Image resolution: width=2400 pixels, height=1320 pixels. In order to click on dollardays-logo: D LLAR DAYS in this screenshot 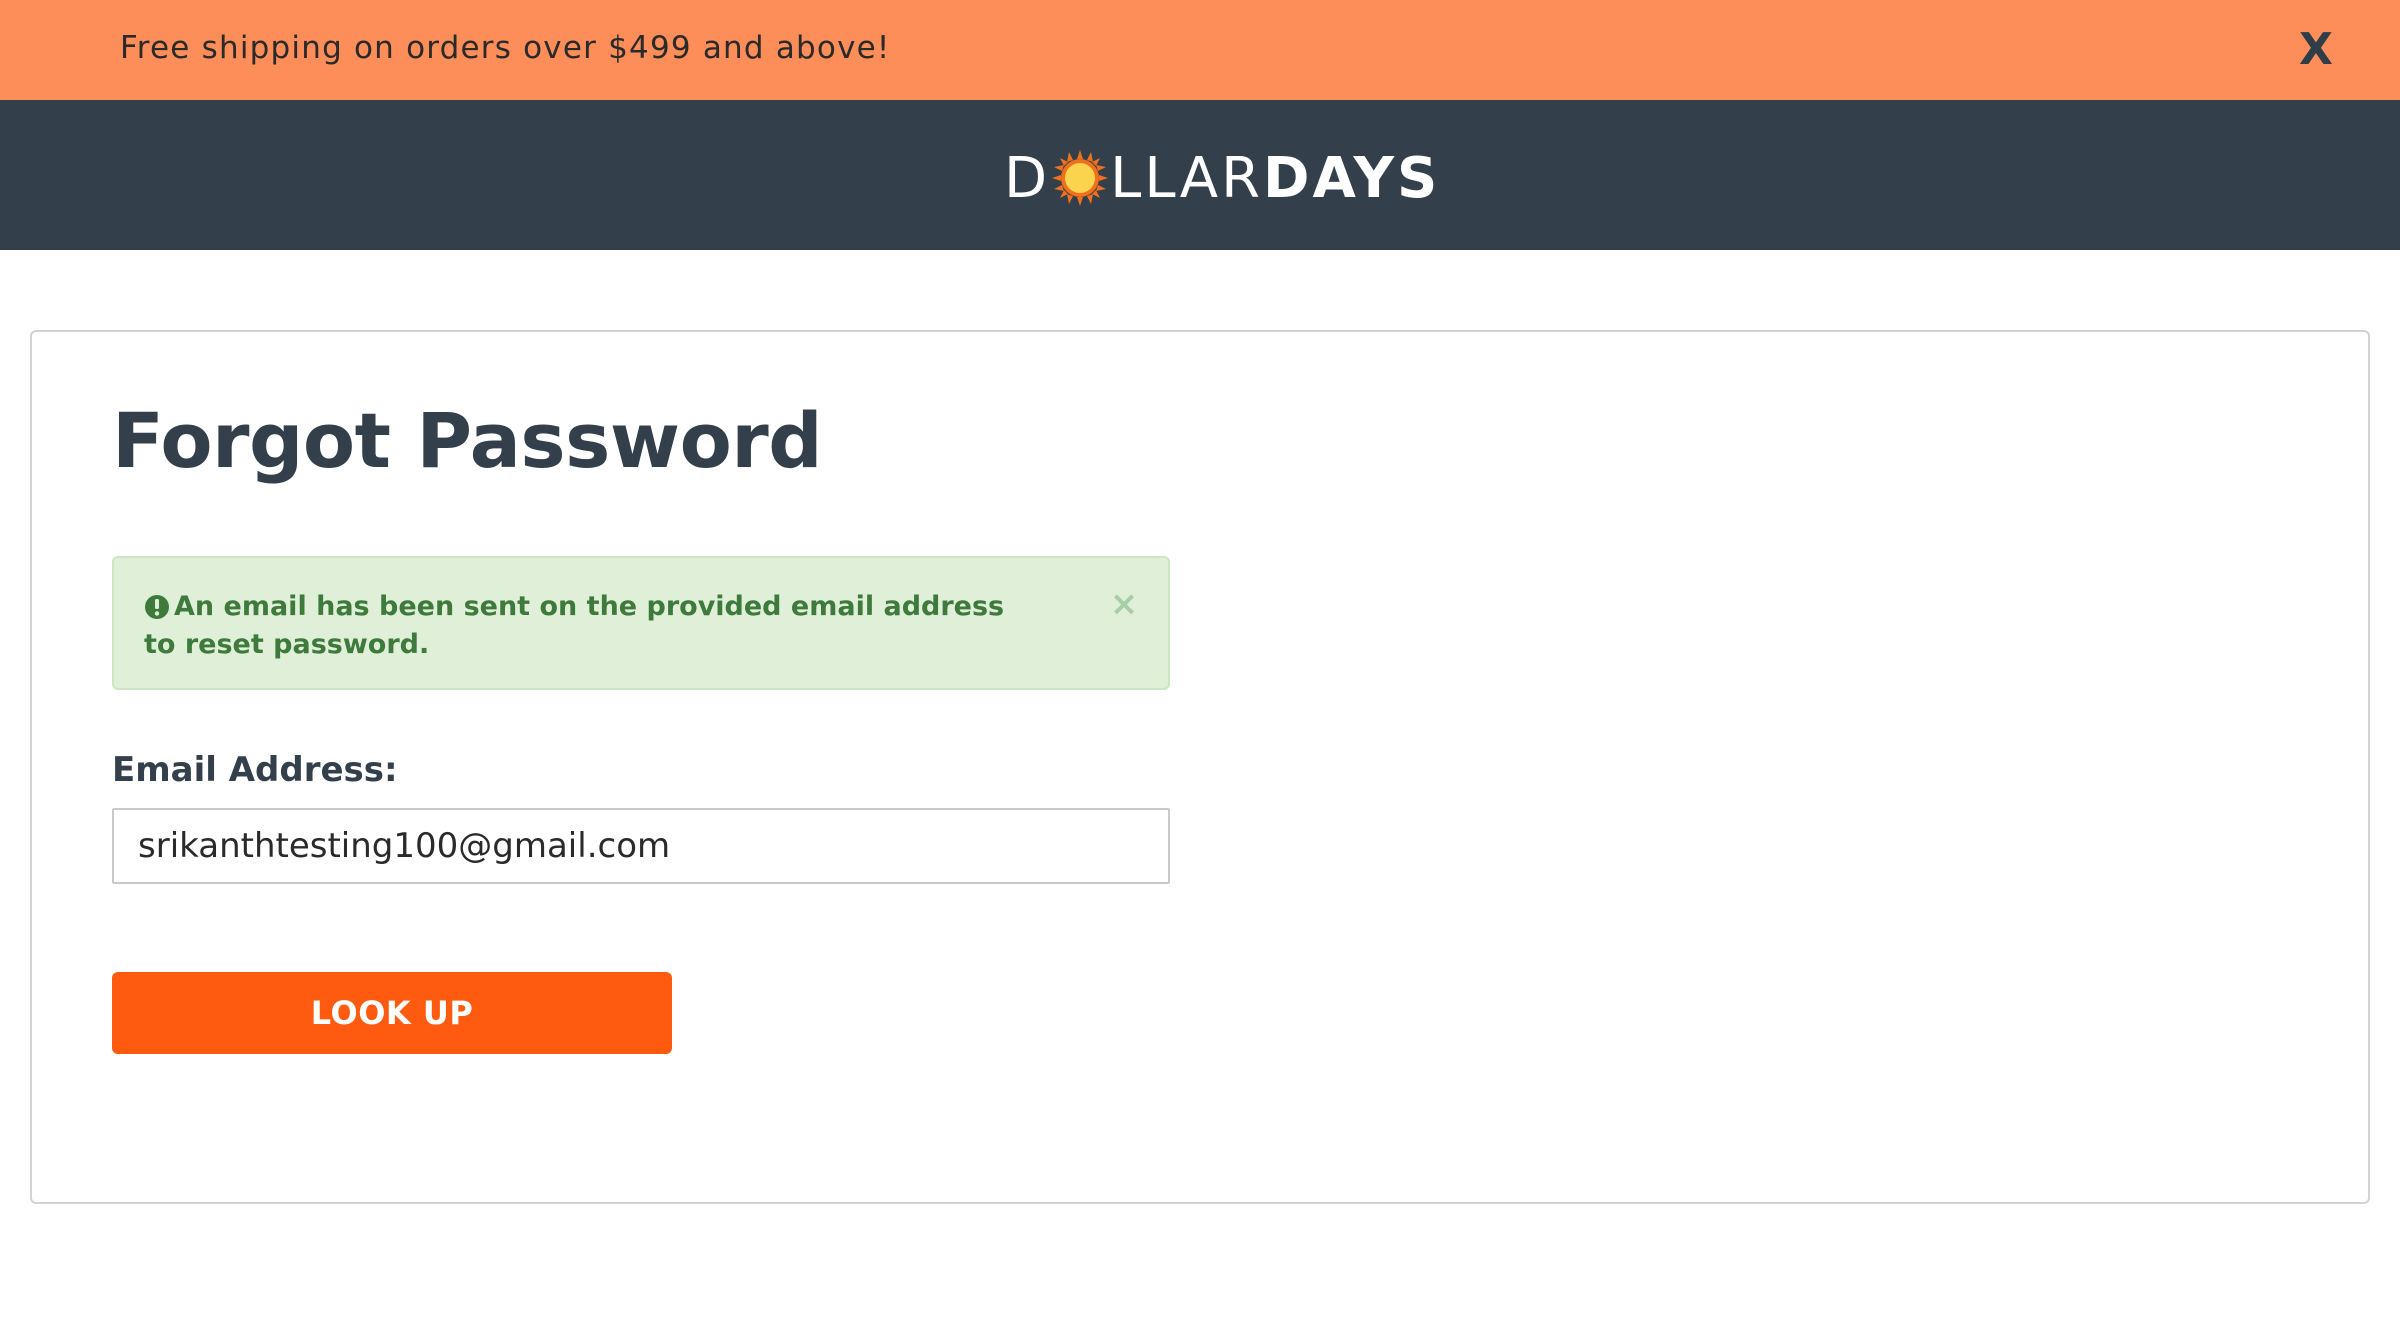, I will do `click(1222, 178)`.